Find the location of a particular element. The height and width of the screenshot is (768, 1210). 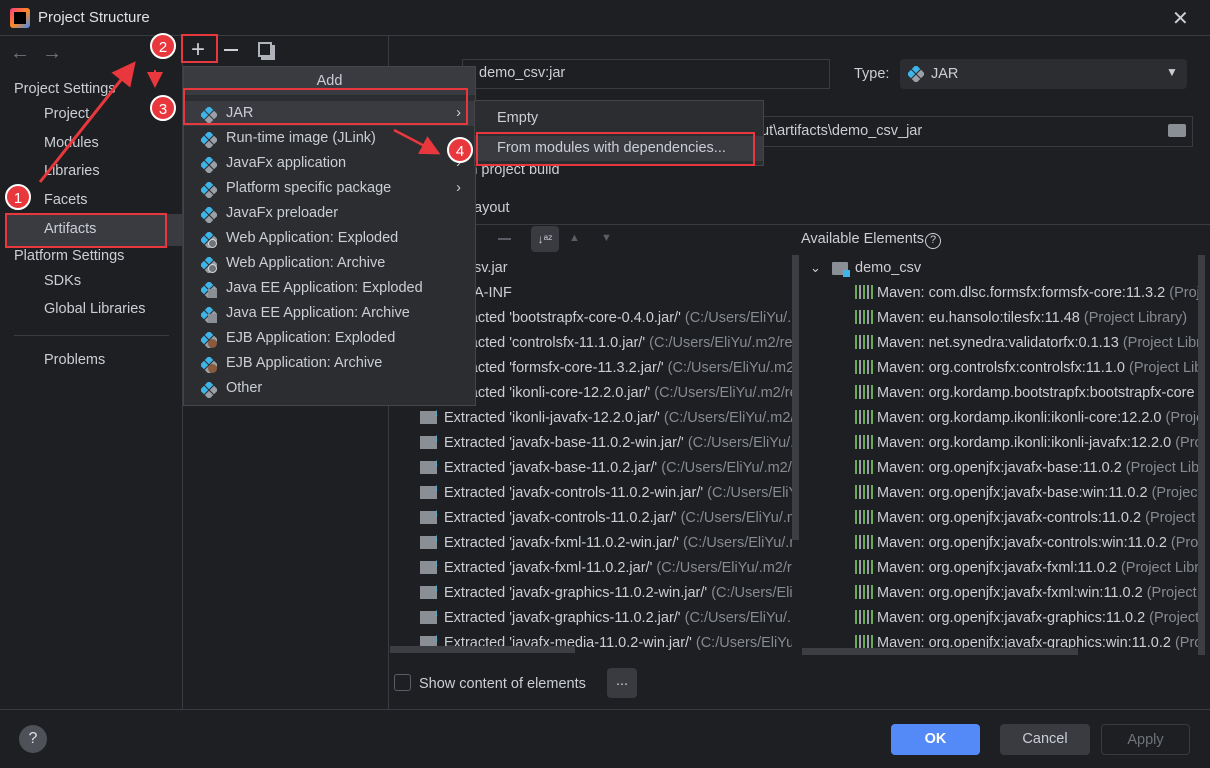

annotation-step-2: 2 is located at coordinates (163, 46).